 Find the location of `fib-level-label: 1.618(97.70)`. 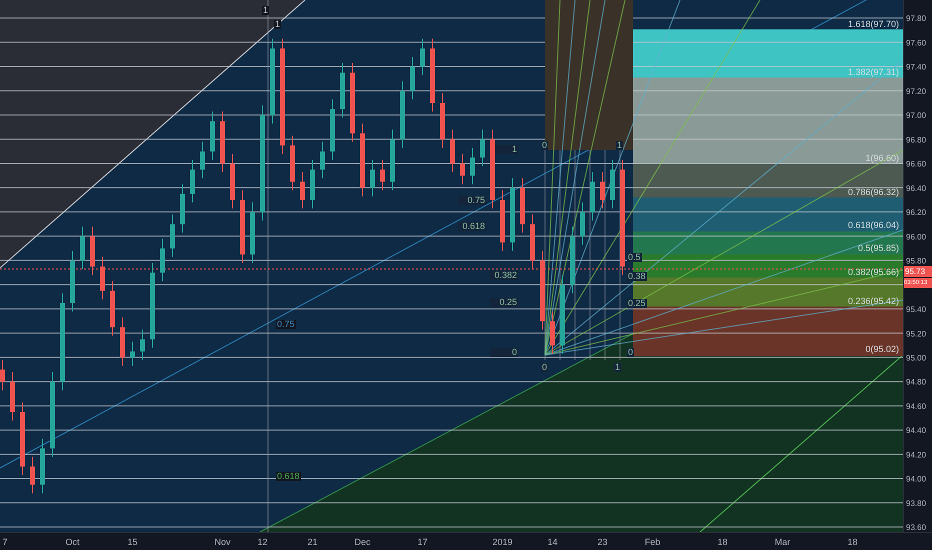

fib-level-label: 1.618(97.70) is located at coordinates (873, 25).